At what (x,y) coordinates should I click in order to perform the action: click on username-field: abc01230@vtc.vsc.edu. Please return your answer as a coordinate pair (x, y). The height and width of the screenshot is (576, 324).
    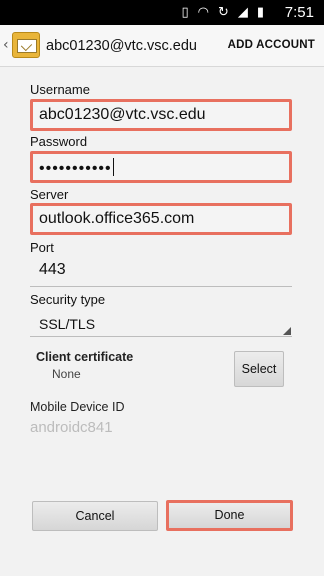
    Looking at the image, I should click on (161, 115).